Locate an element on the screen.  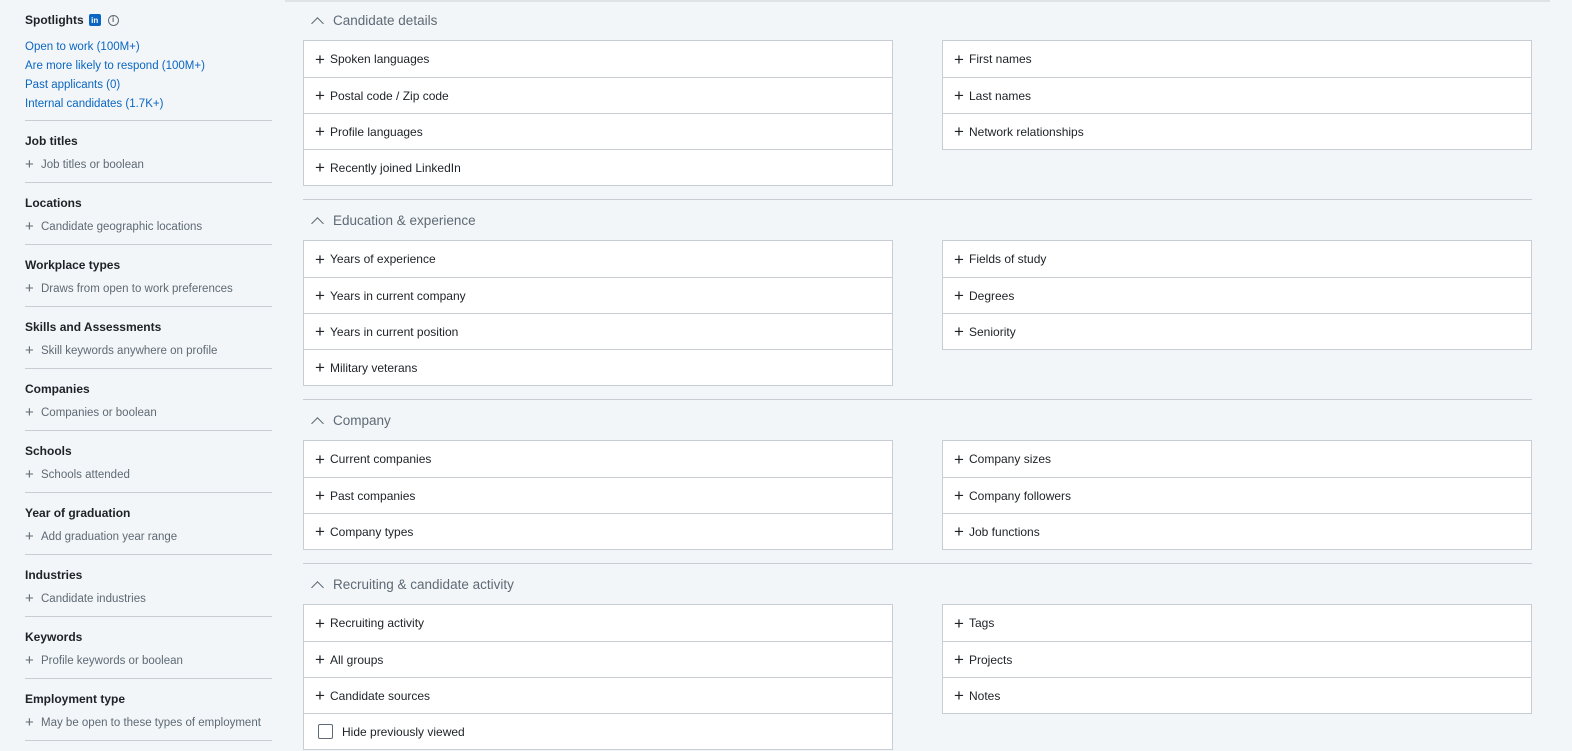
linkedin-icon: in is located at coordinates (94, 20).